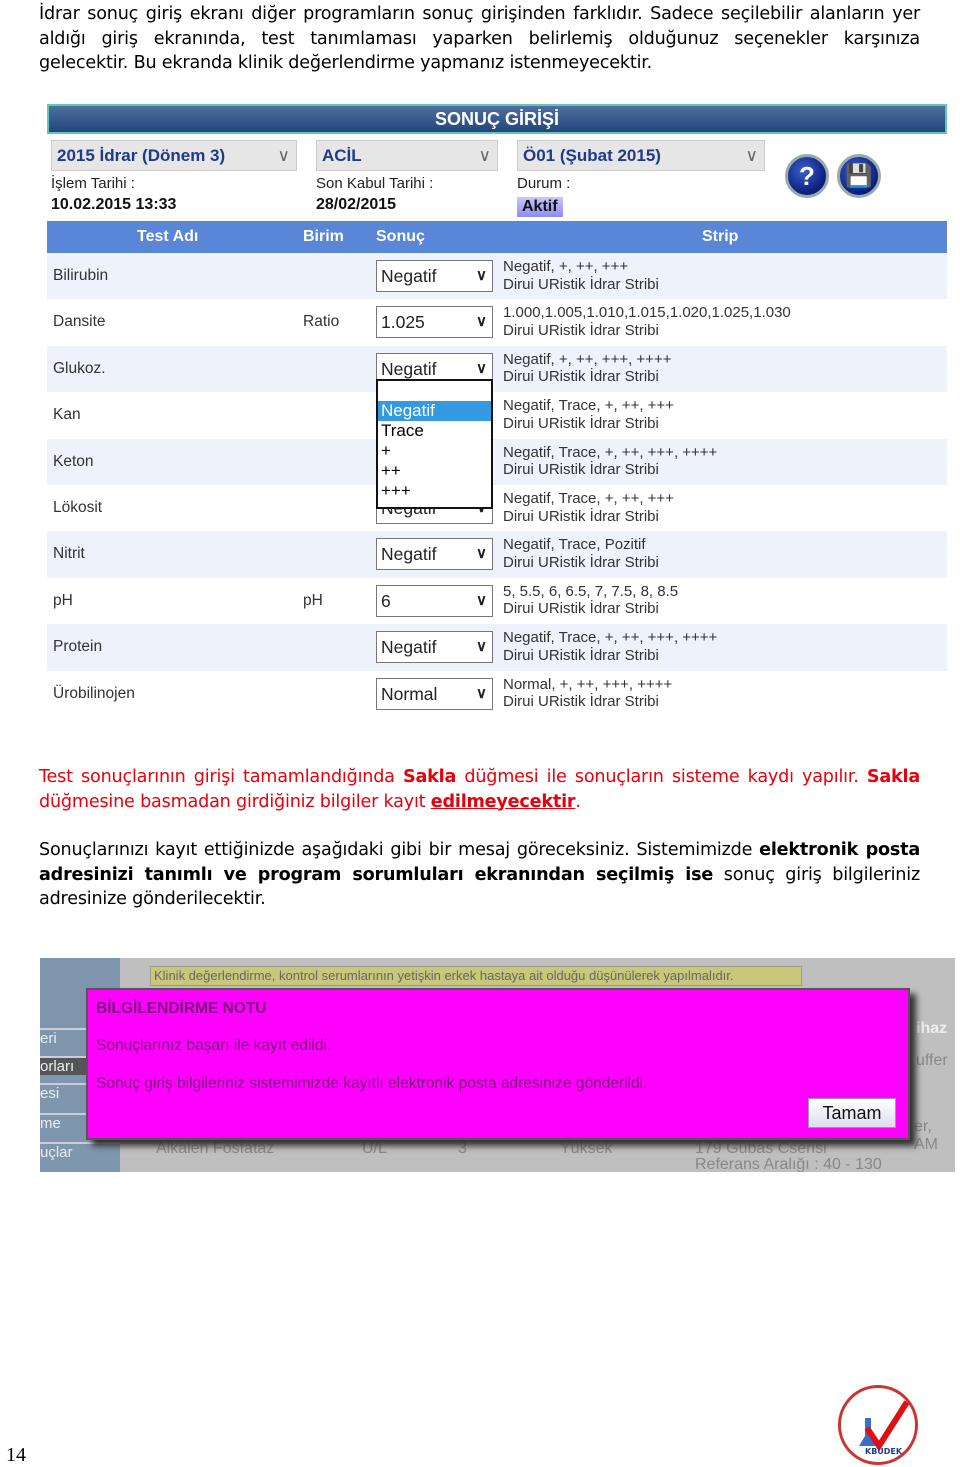 The height and width of the screenshot is (1467, 960). What do you see at coordinates (434, 600) in the screenshot?
I see `result-select: 6 ∨` at bounding box center [434, 600].